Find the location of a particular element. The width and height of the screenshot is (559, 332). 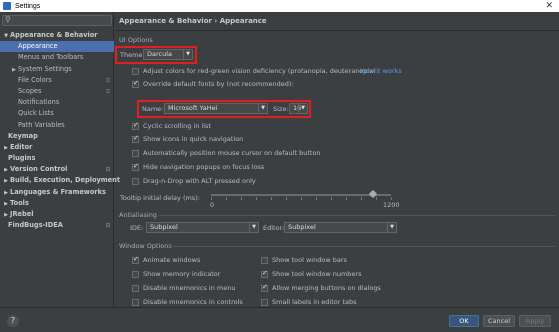

sidebar-item: File Colors ⧉ is located at coordinates (57, 80).